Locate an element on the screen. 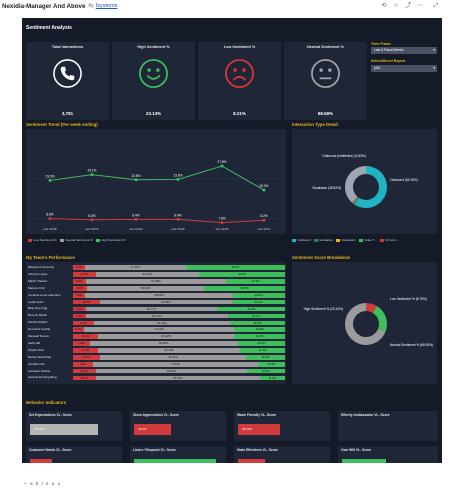  team-member-name: Lashawn Dobbie is located at coordinates (39, 370).